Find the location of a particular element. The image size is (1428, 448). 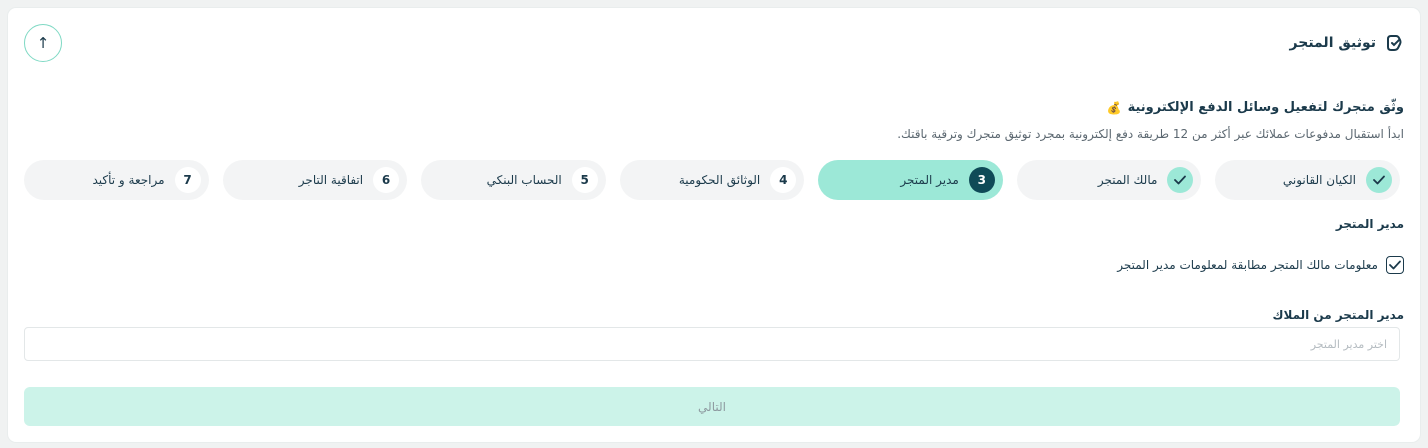

step-number: 6 is located at coordinates (386, 180).